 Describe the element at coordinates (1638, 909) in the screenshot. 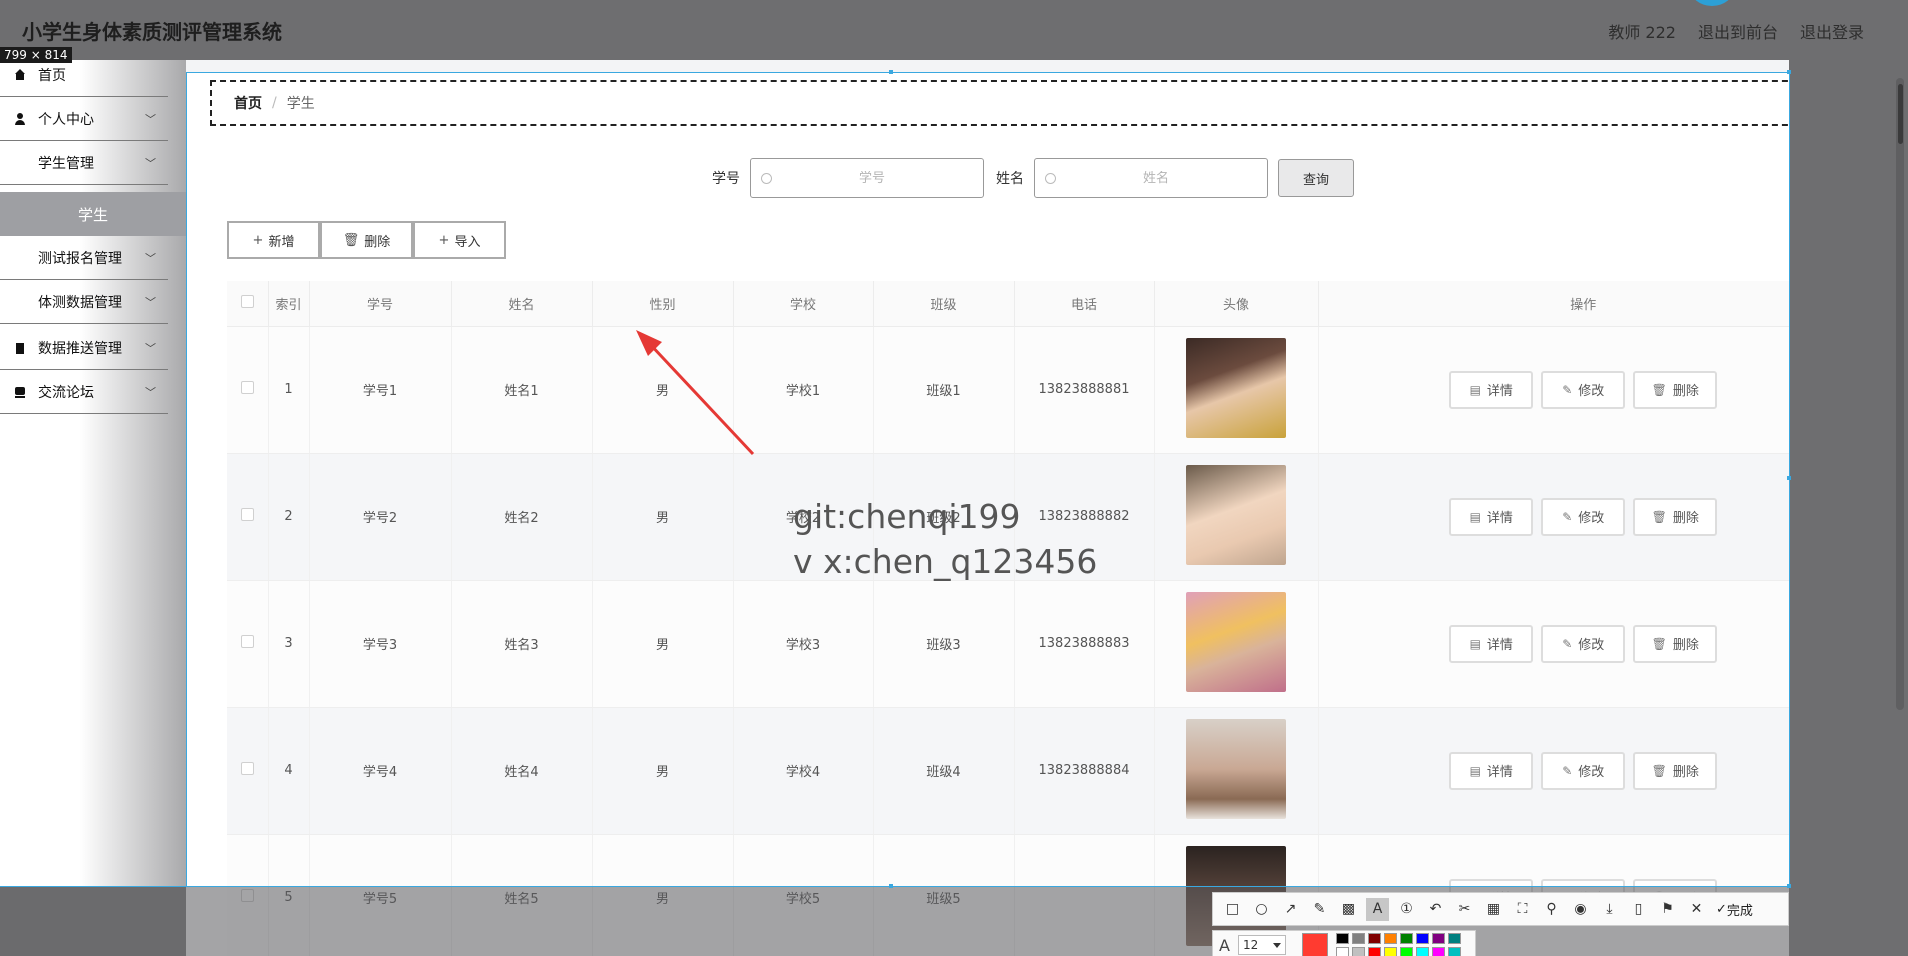

I see `phone-icon: ▯` at that location.